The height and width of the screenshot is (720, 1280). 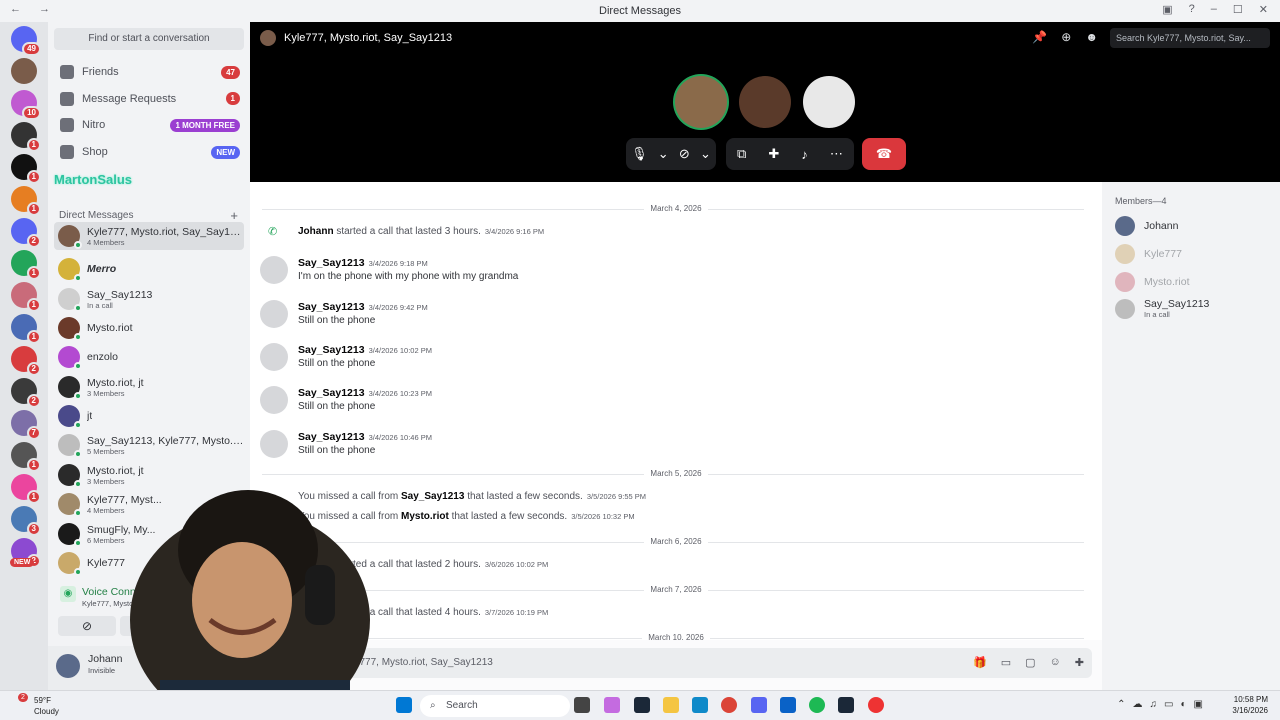 What do you see at coordinates (582, 705) in the screenshot?
I see `task-view-icon` at bounding box center [582, 705].